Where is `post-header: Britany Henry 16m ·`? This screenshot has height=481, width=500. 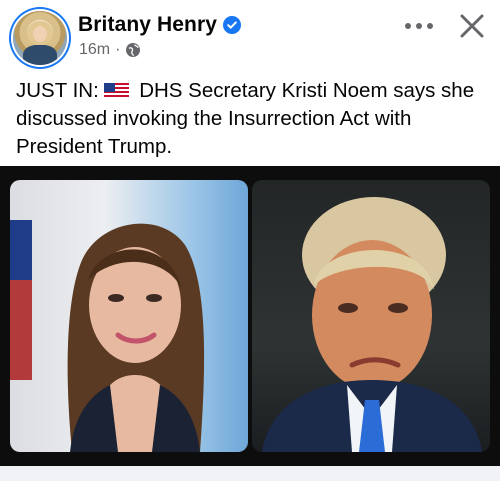
post-header: Britany Henry 16m · is located at coordinates (250, 35).